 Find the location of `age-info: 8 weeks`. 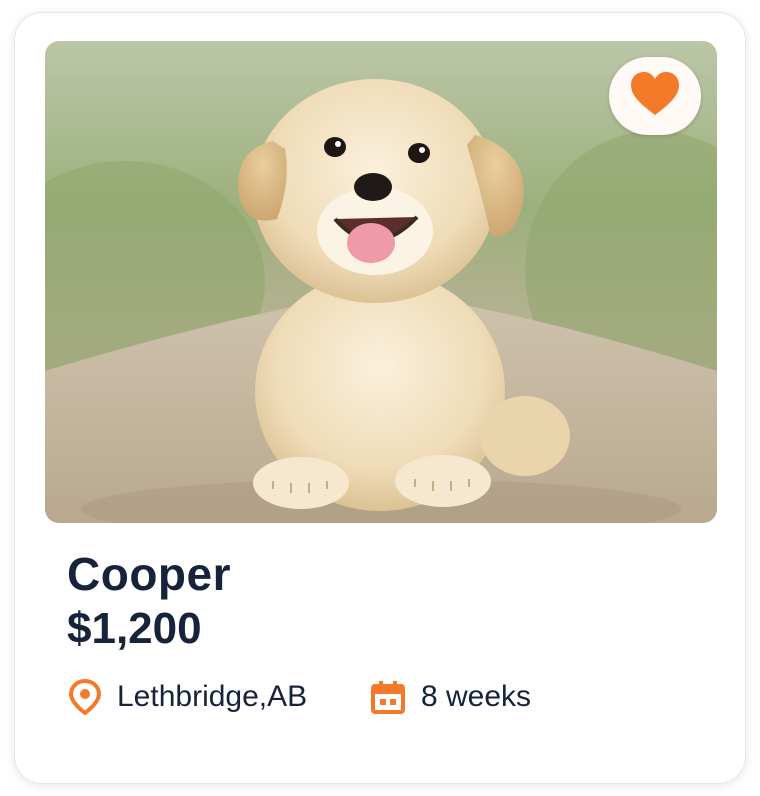

age-info: 8 weeks is located at coordinates (451, 697).